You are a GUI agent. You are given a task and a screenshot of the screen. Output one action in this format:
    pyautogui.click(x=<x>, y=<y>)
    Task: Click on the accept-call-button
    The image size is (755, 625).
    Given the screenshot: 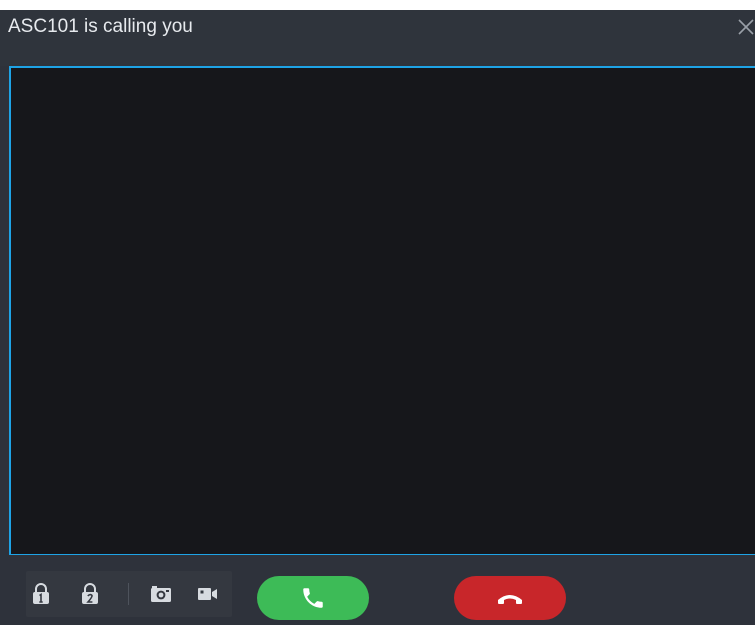 What is the action you would take?
    pyautogui.click(x=313, y=598)
    